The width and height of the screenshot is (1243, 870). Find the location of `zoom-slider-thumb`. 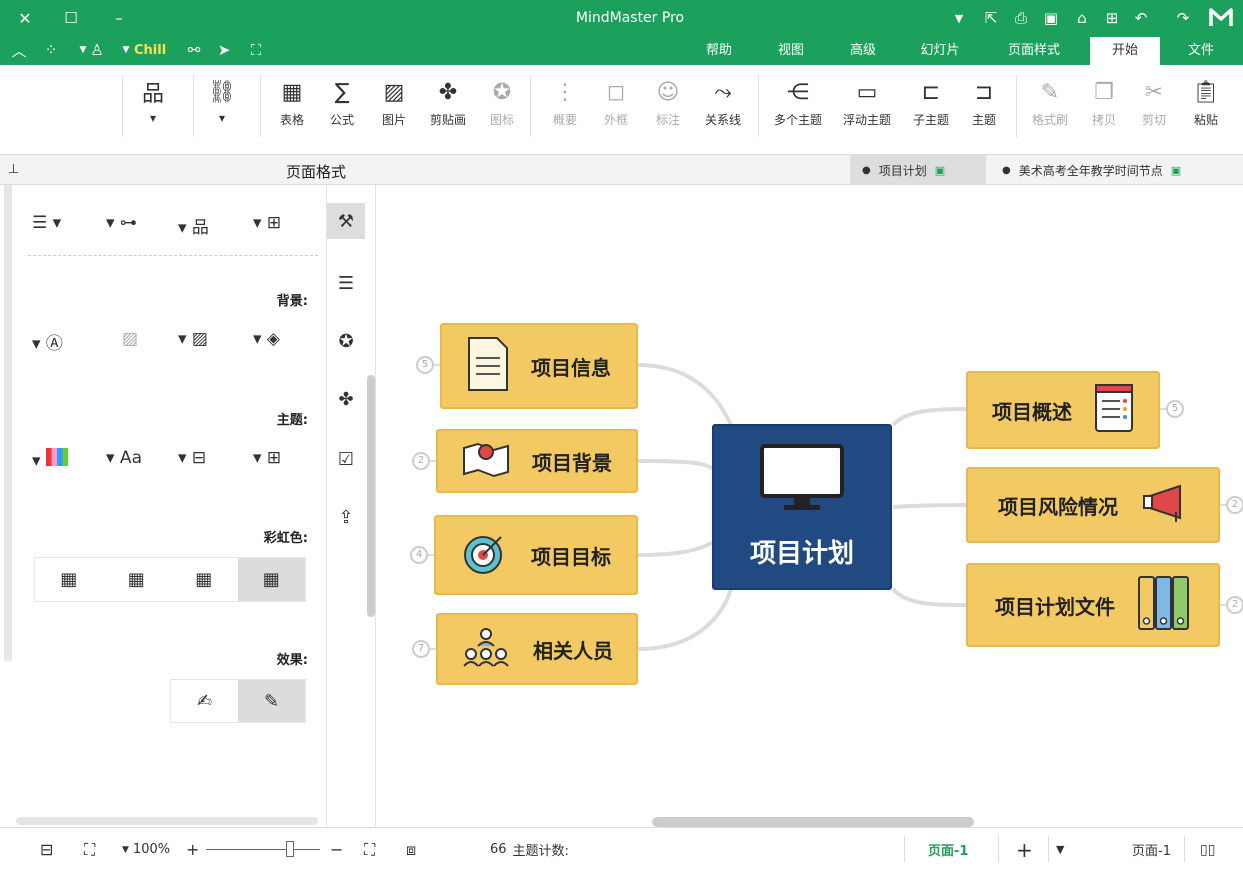

zoom-slider-thumb is located at coordinates (290, 849).